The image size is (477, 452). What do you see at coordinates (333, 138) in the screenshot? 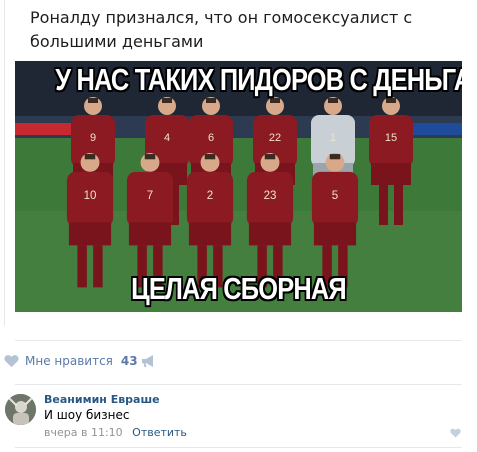
I see `jersey-number: 1` at bounding box center [333, 138].